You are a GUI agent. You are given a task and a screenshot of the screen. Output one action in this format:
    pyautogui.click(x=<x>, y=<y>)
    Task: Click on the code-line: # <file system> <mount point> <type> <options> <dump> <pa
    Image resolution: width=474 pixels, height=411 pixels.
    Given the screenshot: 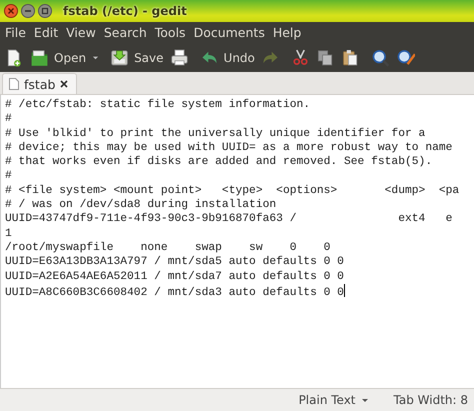 What is the action you would take?
    pyautogui.click(x=232, y=191)
    